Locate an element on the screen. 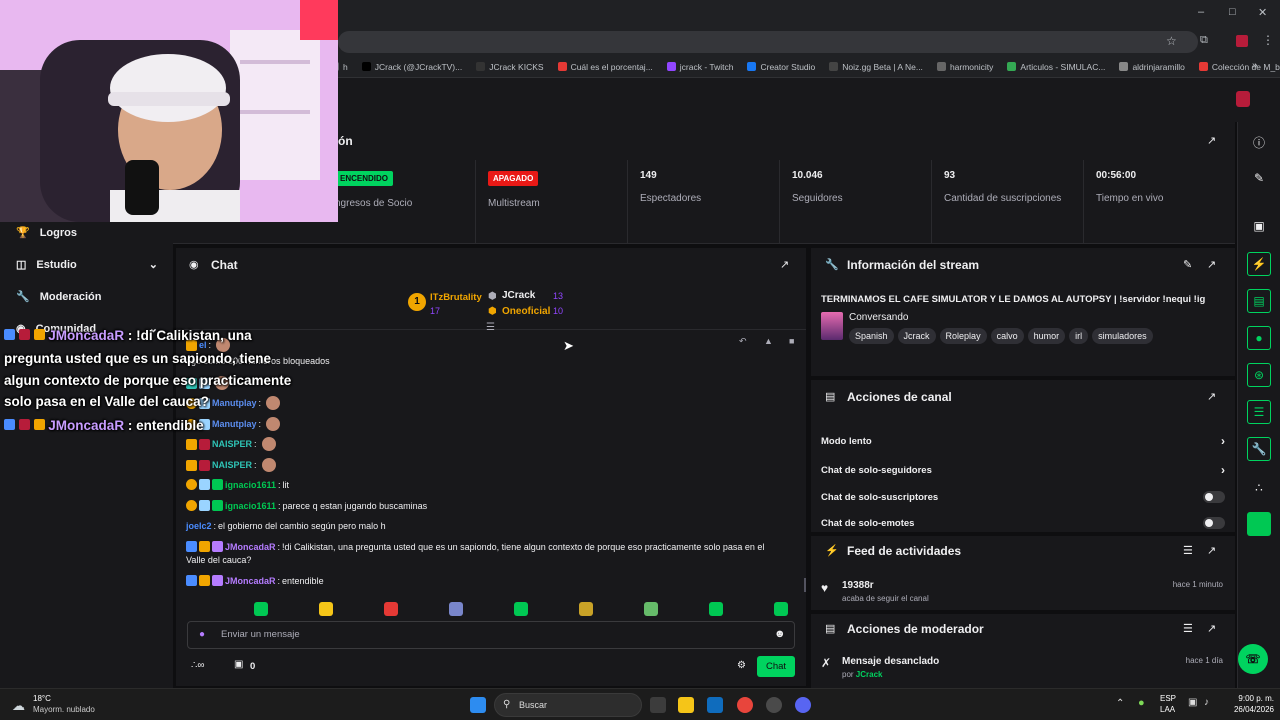  mic-icon: ● is located at coordinates (202, 634).